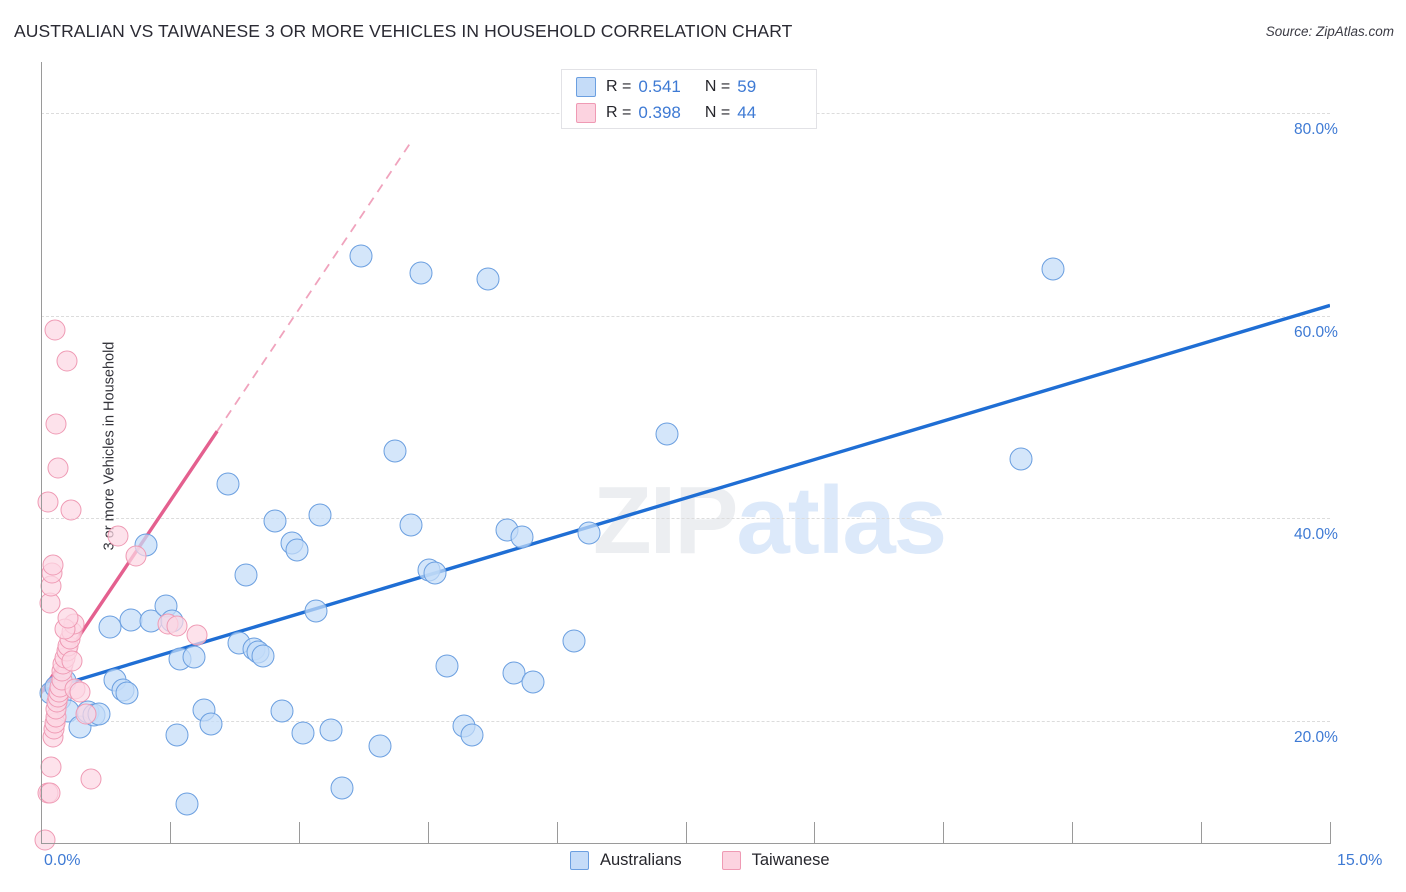 This screenshot has height=892, width=1406. I want to click on n-value-taiwanese: 44, so click(747, 112).